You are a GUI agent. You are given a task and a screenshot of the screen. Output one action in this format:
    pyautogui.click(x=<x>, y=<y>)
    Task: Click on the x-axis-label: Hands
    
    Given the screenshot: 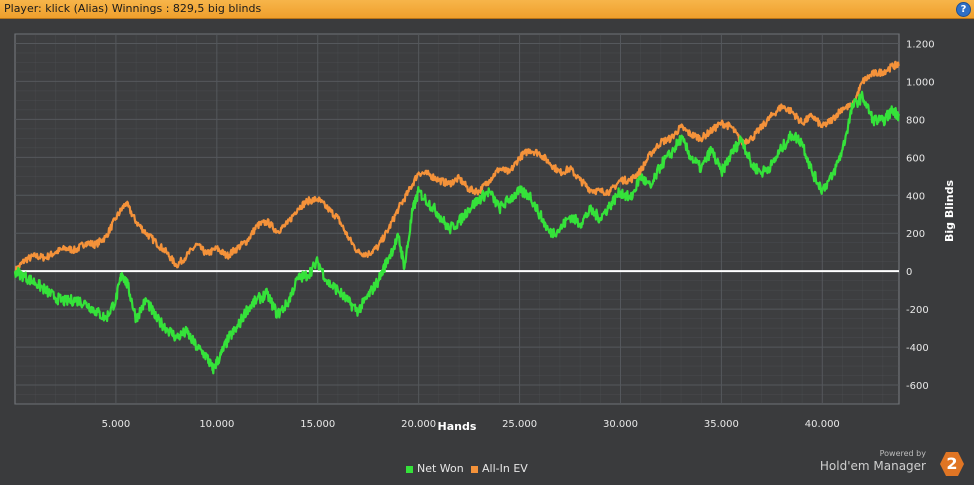 What is the action you would take?
    pyautogui.click(x=457, y=426)
    